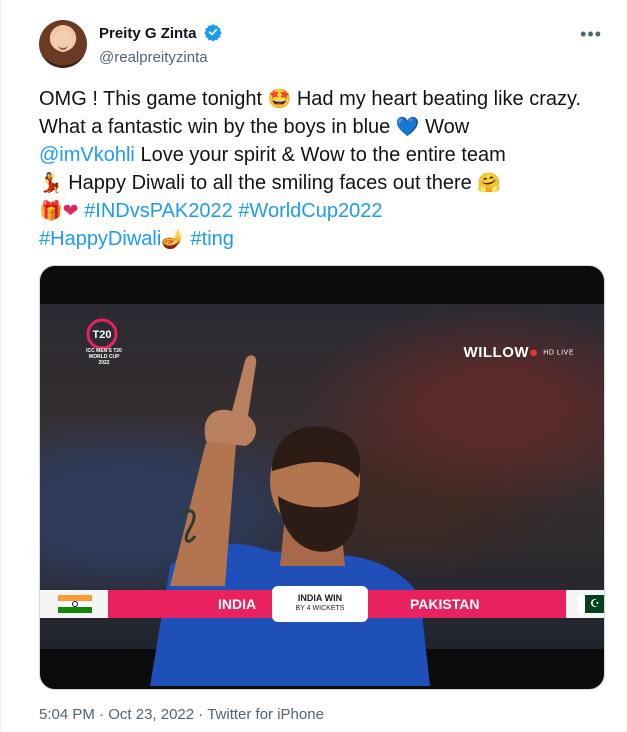  What do you see at coordinates (51, 211) in the screenshot?
I see `gift-emoji-icon: 🎁` at bounding box center [51, 211].